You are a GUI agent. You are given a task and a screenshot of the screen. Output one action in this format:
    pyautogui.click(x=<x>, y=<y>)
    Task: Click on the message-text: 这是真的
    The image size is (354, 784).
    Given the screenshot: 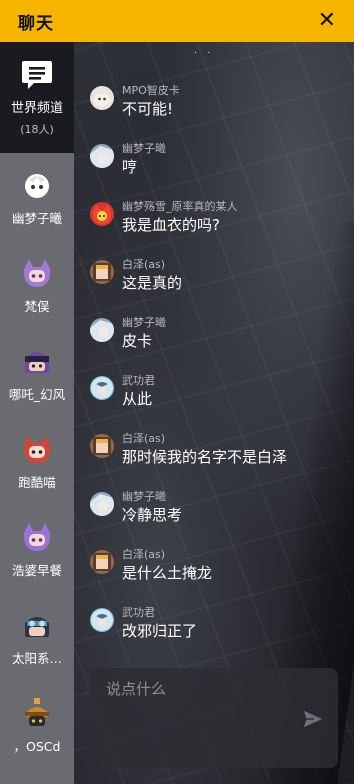 What is the action you would take?
    pyautogui.click(x=152, y=283)
    